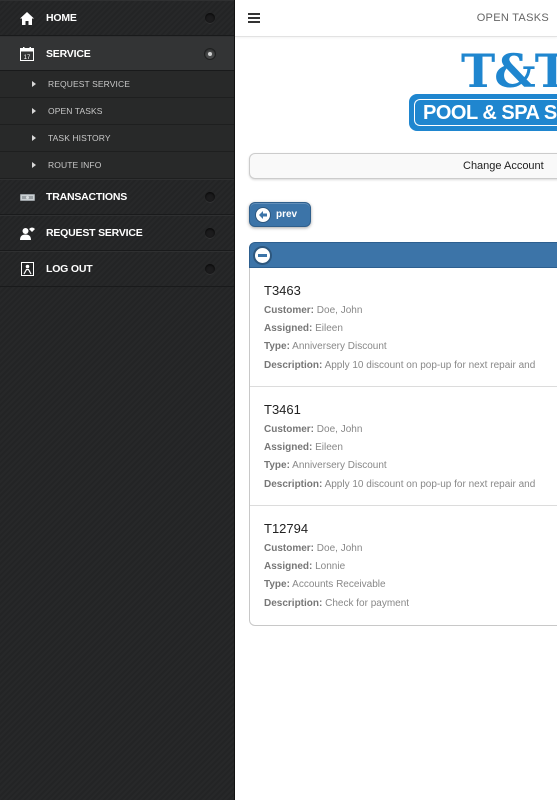 The height and width of the screenshot is (800, 557). Describe the element at coordinates (94, 233) in the screenshot. I see `sidebar-item-label: REQUEST SERVICE` at that location.